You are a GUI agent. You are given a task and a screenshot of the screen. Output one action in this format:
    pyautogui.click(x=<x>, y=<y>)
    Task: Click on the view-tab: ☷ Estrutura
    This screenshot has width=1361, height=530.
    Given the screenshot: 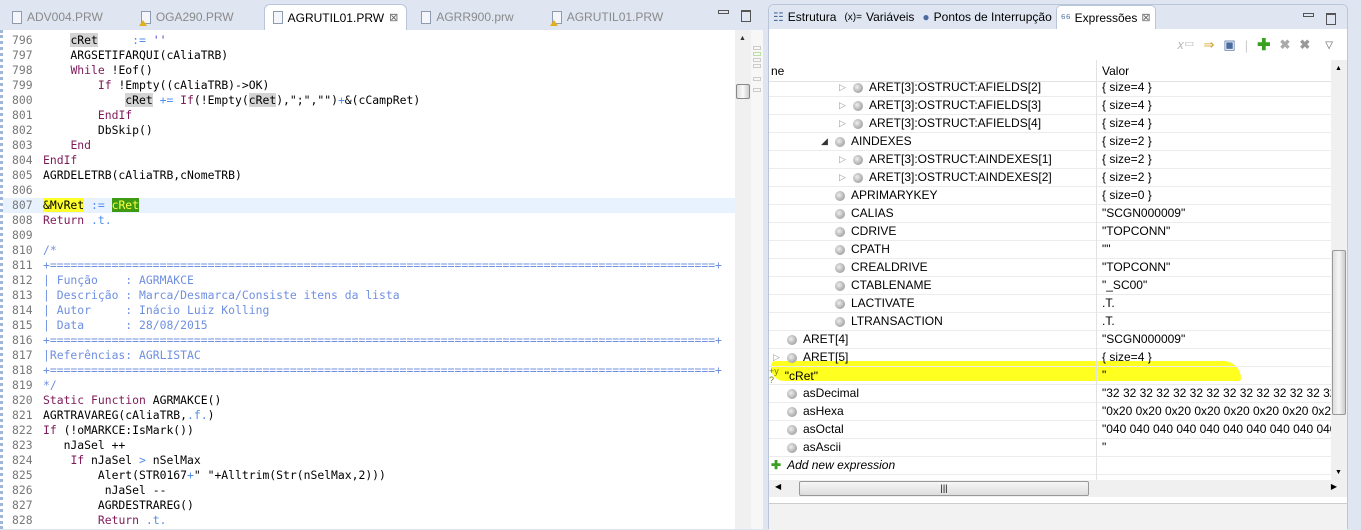 What is the action you would take?
    pyautogui.click(x=804, y=17)
    